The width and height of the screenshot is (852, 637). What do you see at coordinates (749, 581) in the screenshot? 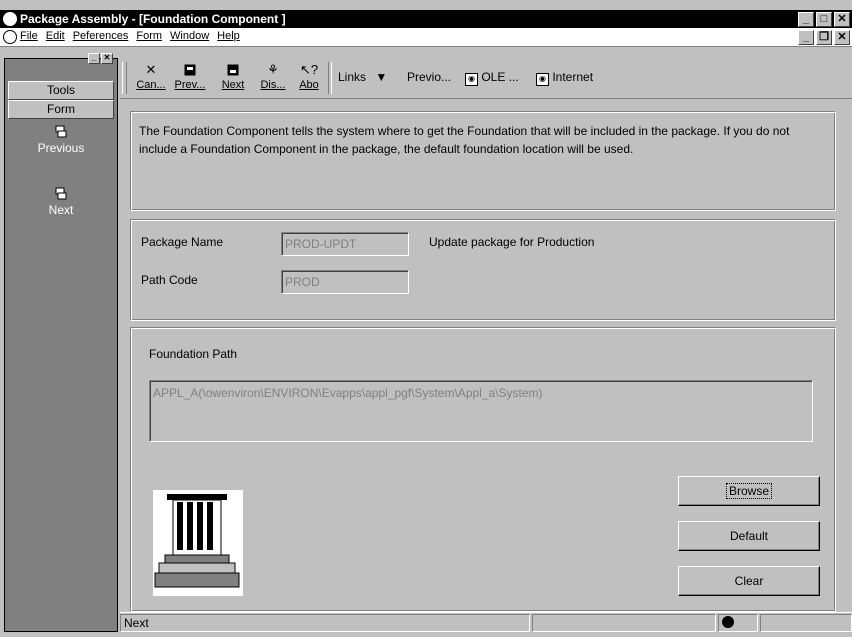
I see `clear-button: Clear` at bounding box center [749, 581].